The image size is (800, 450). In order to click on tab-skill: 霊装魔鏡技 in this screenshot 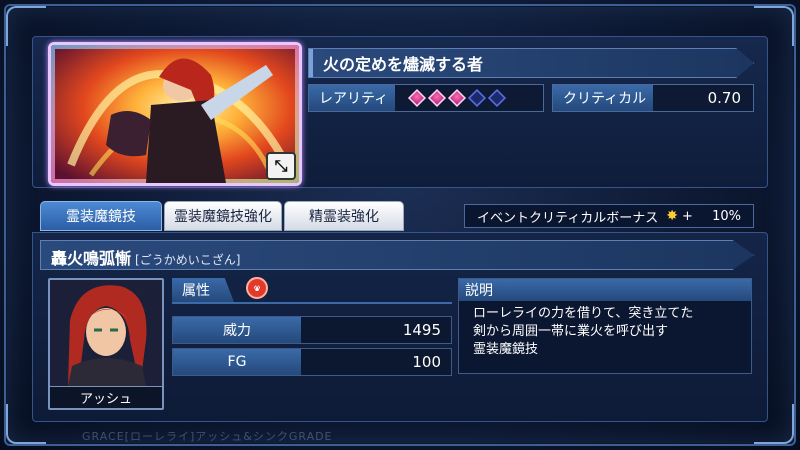, I will do `click(101, 216)`.